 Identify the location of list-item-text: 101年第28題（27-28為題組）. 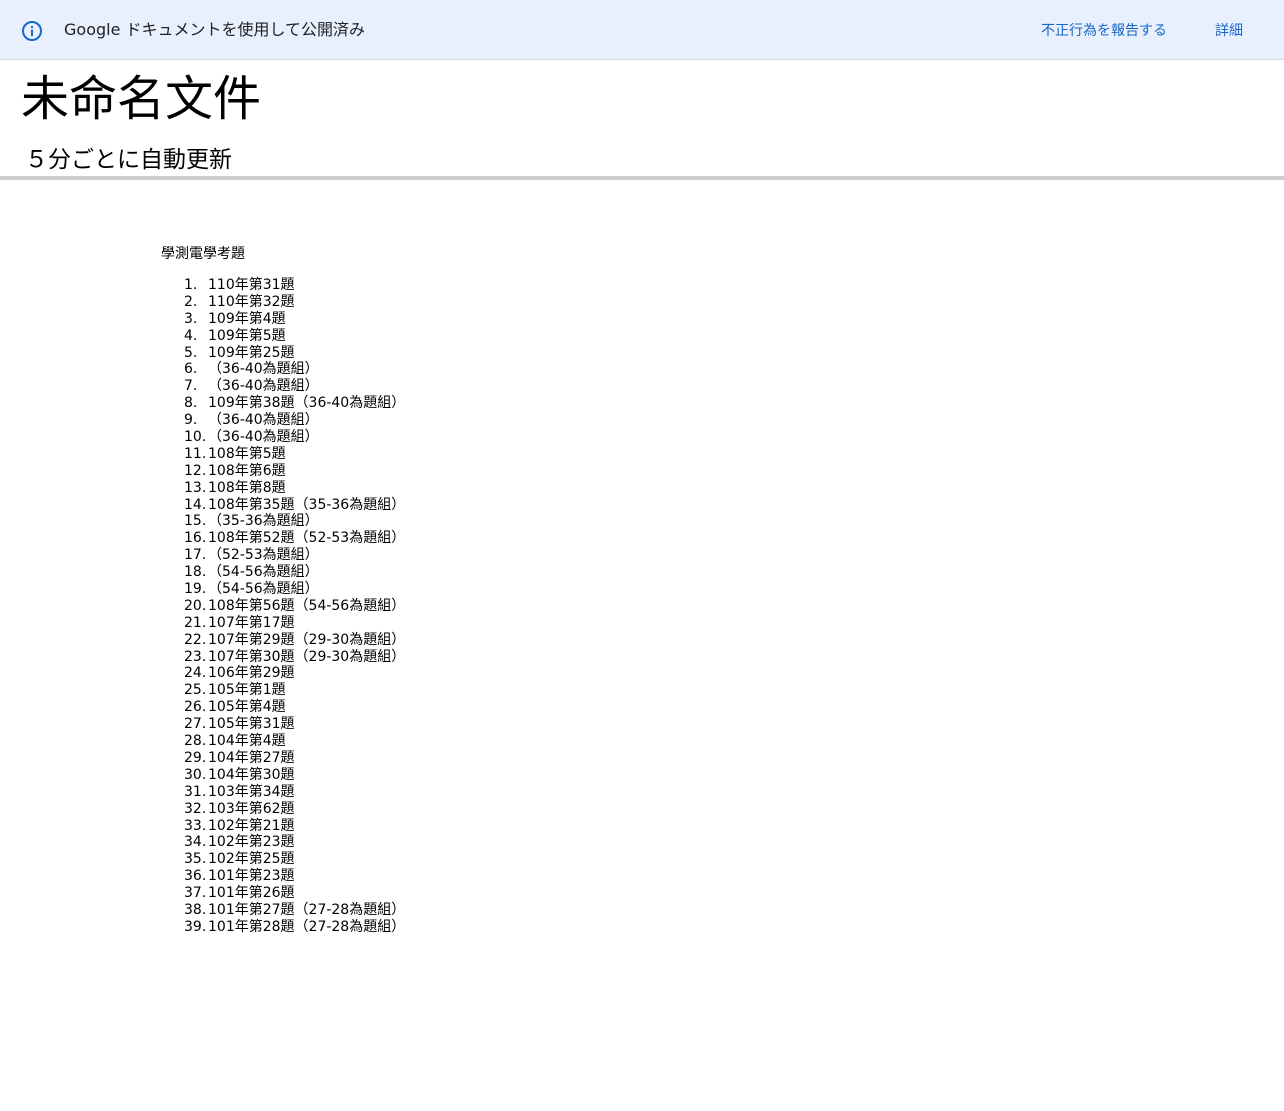
(307, 926).